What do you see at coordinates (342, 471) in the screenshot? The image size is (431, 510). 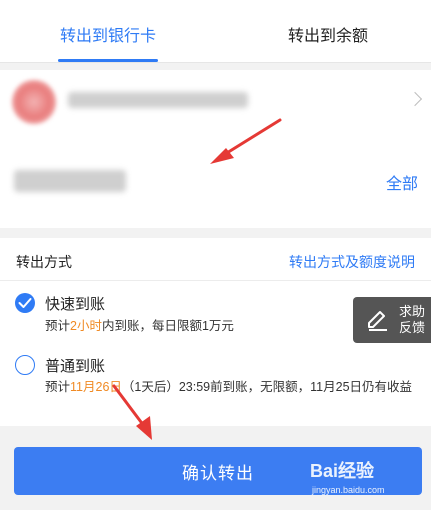 I see `watermark-main: Bai经验` at bounding box center [342, 471].